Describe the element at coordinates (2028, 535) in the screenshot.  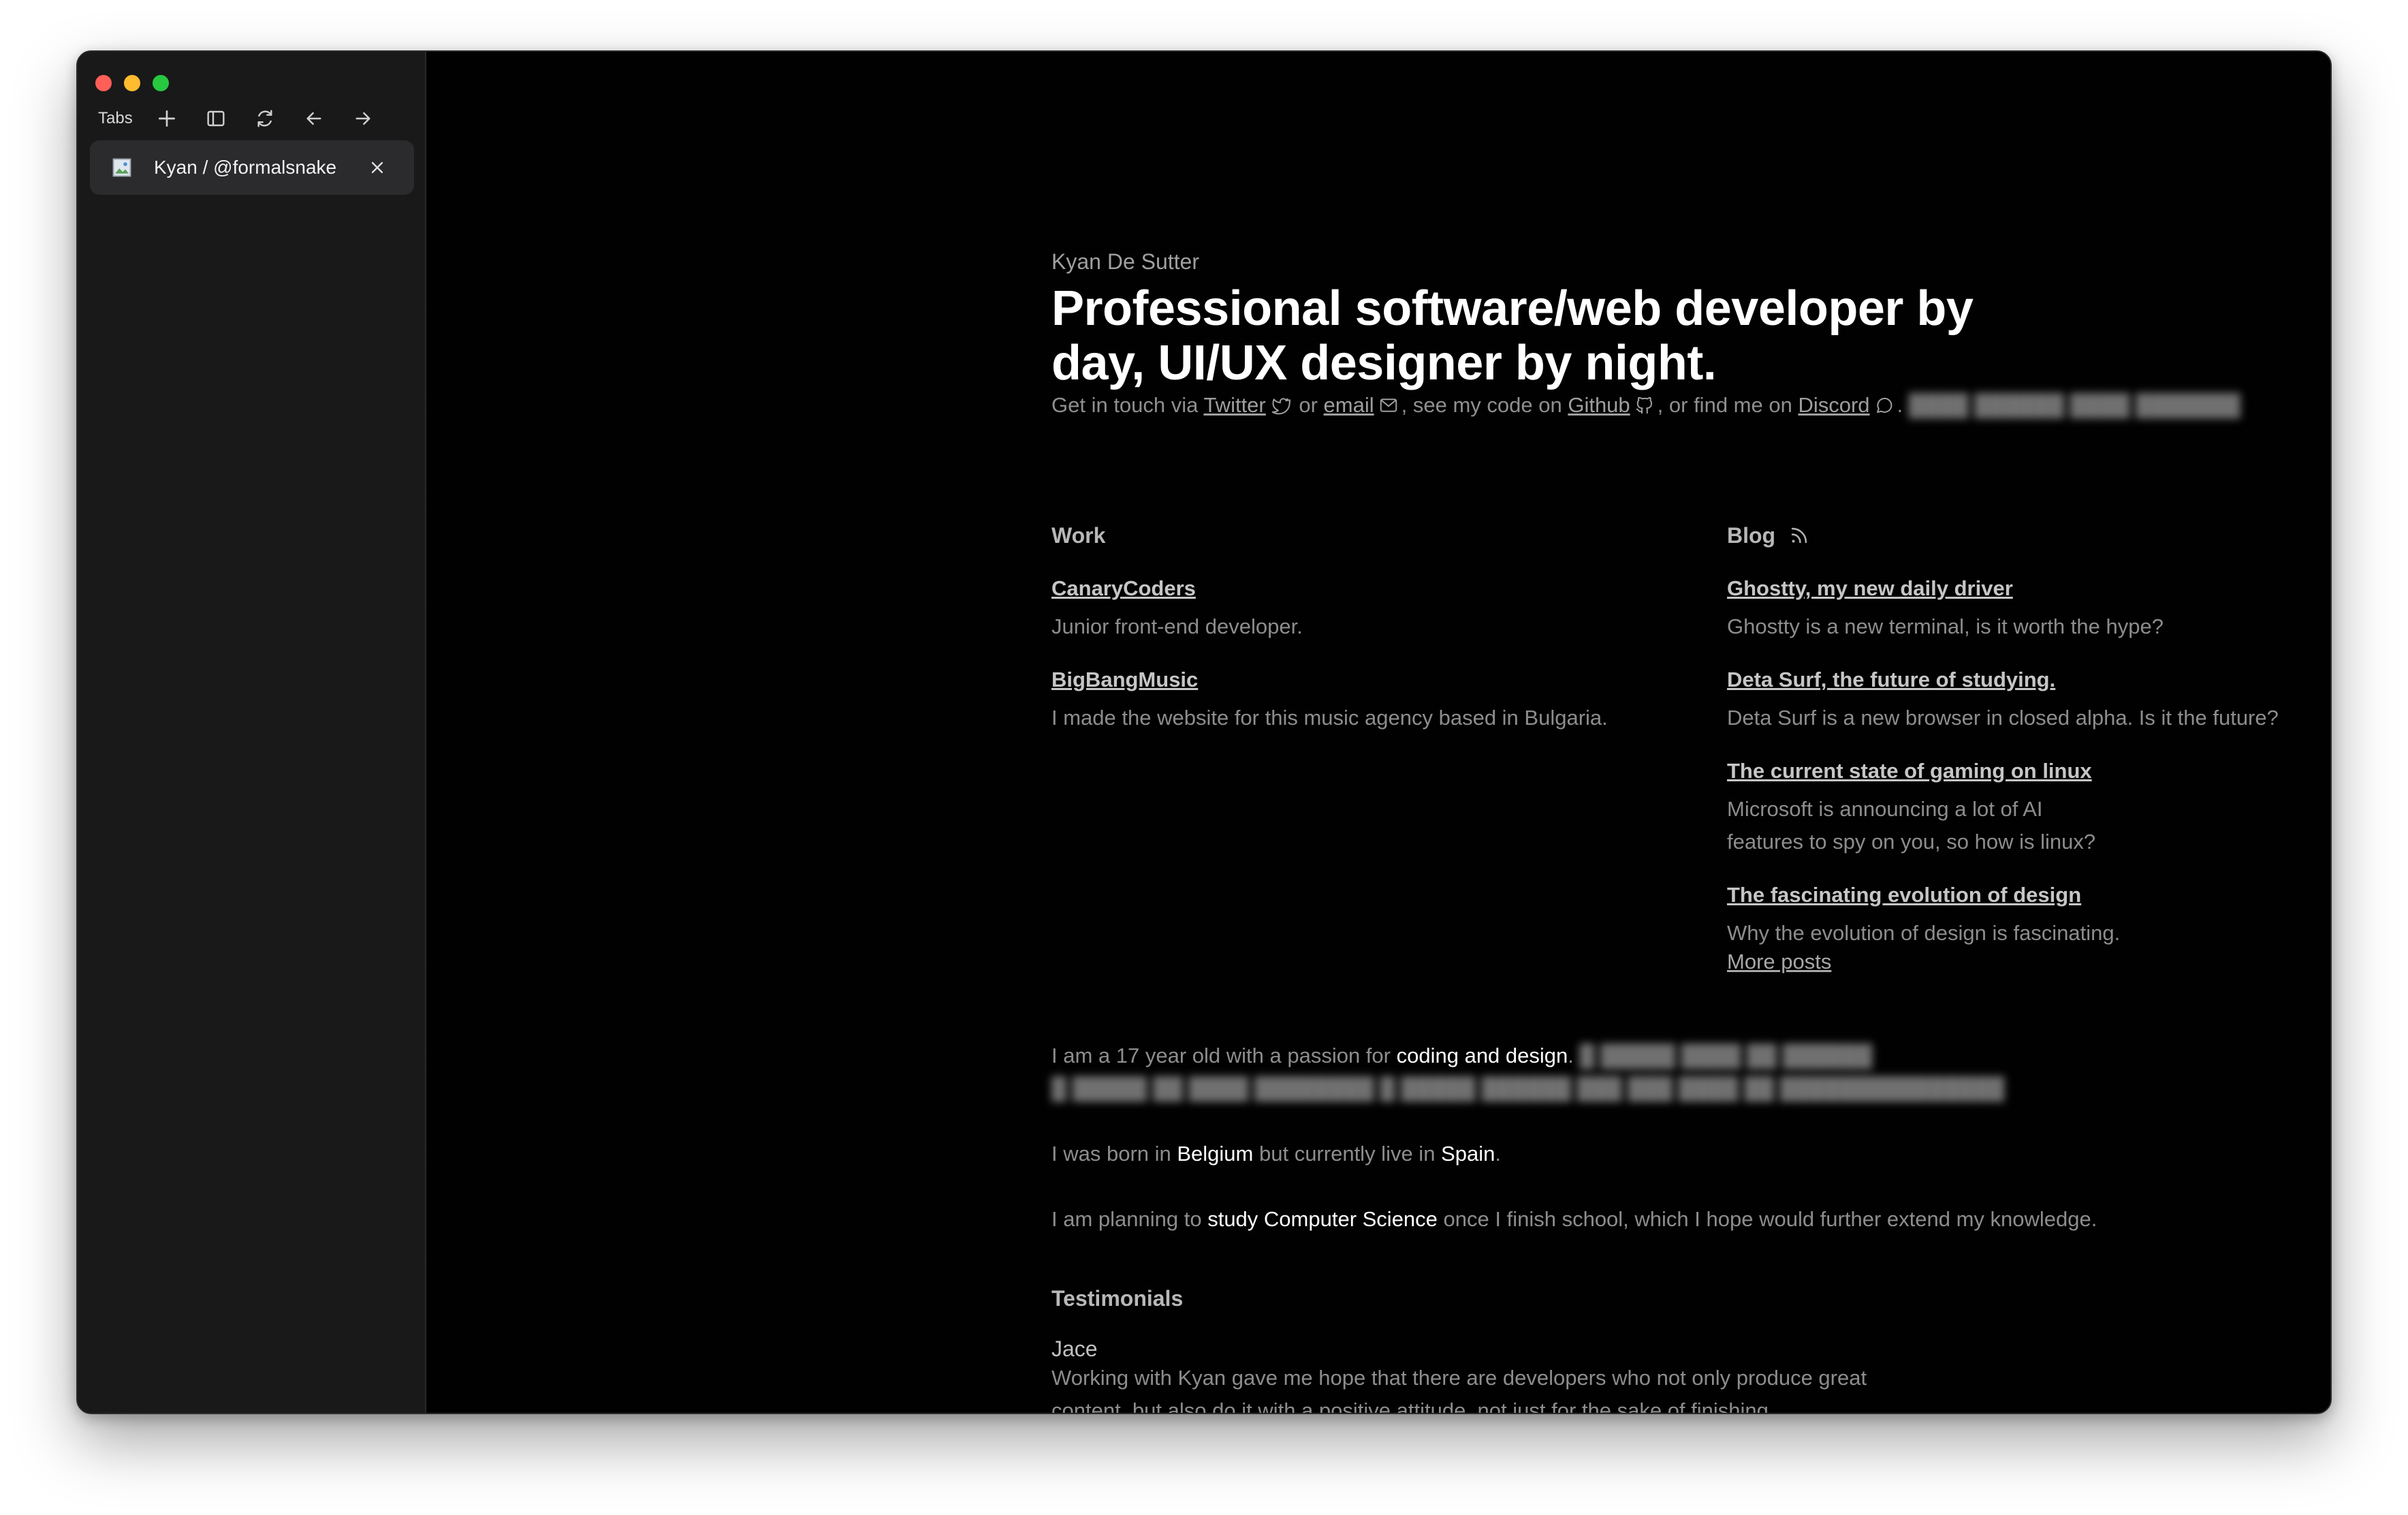
I see `blog-heading: Blog` at that location.